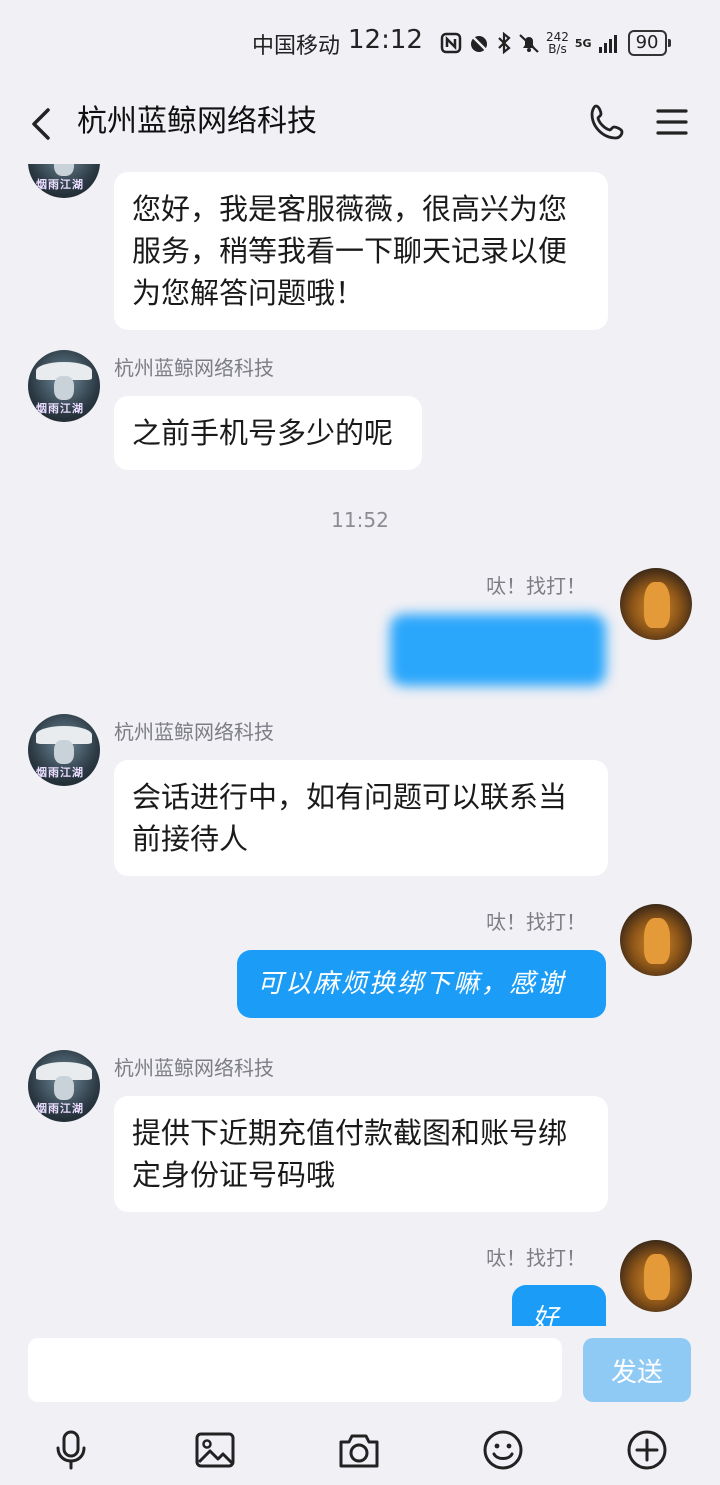  I want to click on battery-indicator: 90, so click(649, 43).